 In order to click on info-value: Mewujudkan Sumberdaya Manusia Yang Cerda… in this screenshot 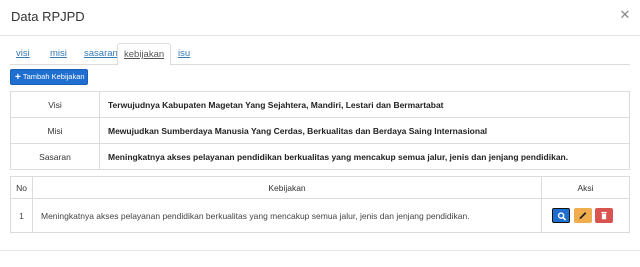, I will do `click(364, 130)`.